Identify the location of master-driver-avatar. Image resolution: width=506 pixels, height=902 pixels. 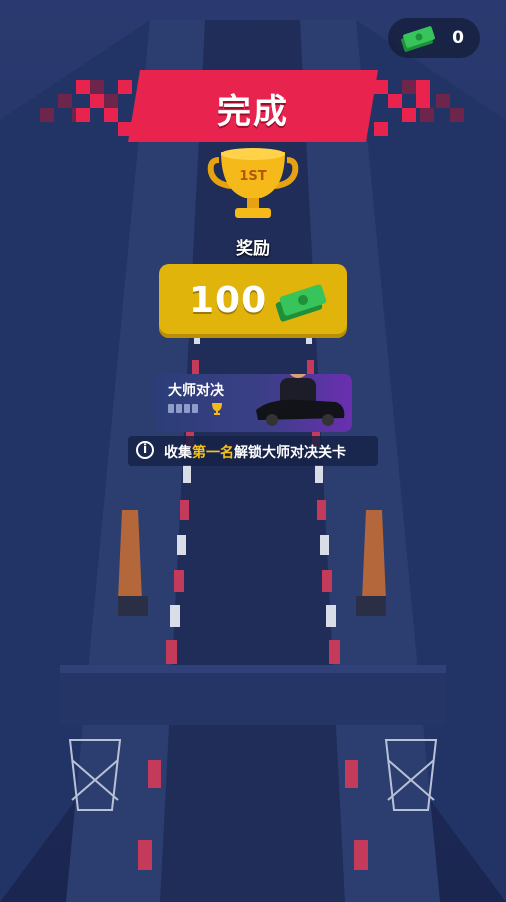
(300, 400).